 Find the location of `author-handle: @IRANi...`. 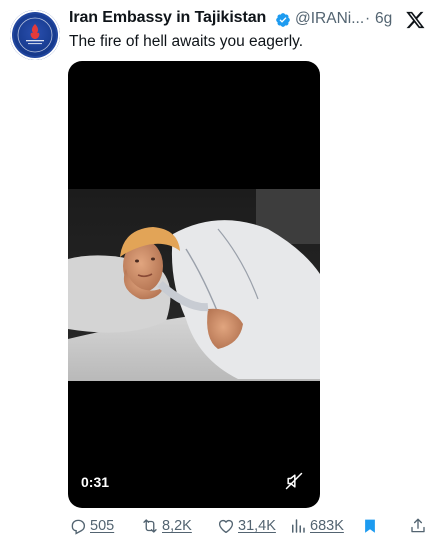

author-handle: @IRANi... is located at coordinates (329, 19).